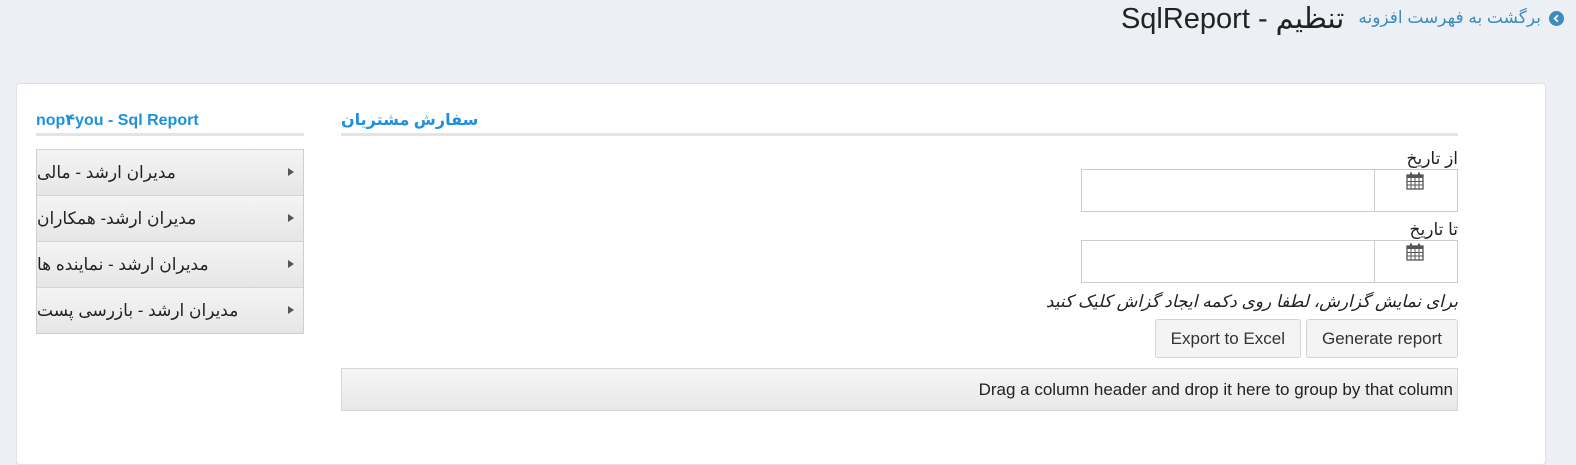 The height and width of the screenshot is (465, 1576). I want to click on from-date-label: از تاریخ, so click(1432, 158).